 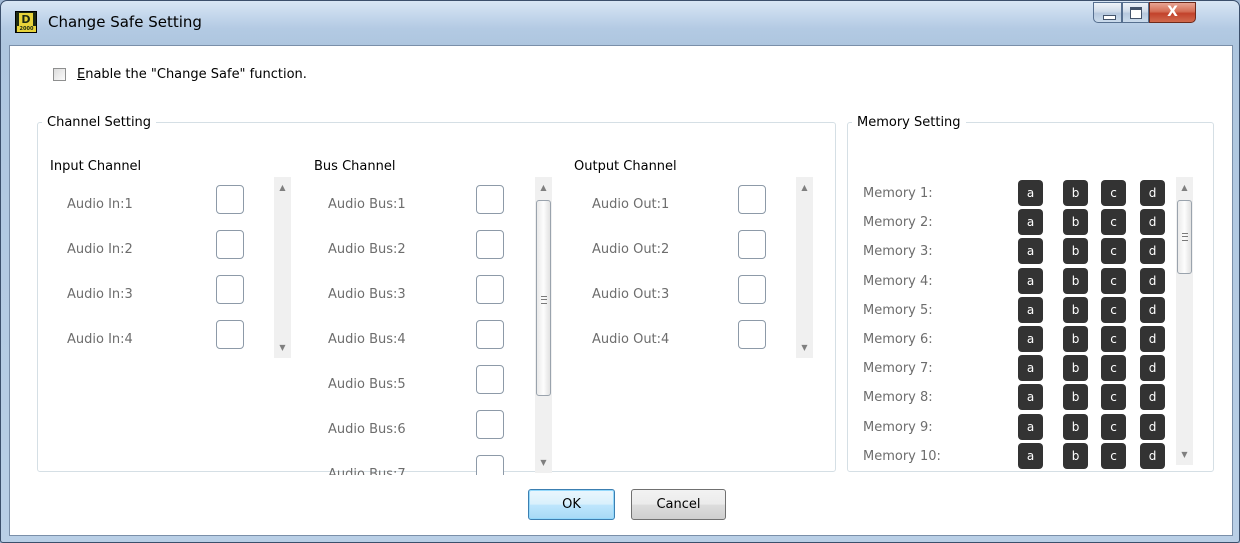 What do you see at coordinates (100, 339) in the screenshot?
I see `channel-label: Audio In:4` at bounding box center [100, 339].